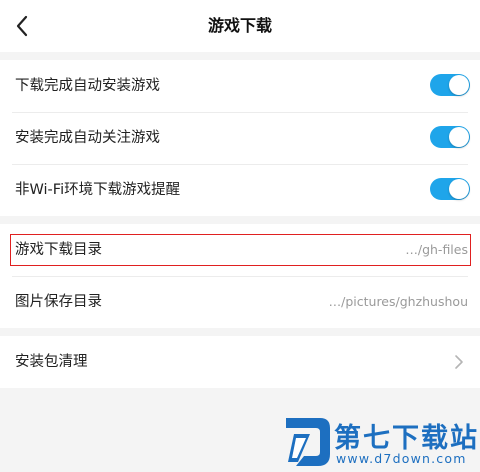 This screenshot has height=472, width=480. What do you see at coordinates (58, 250) in the screenshot?
I see `setting-label: 游戏下载目录` at bounding box center [58, 250].